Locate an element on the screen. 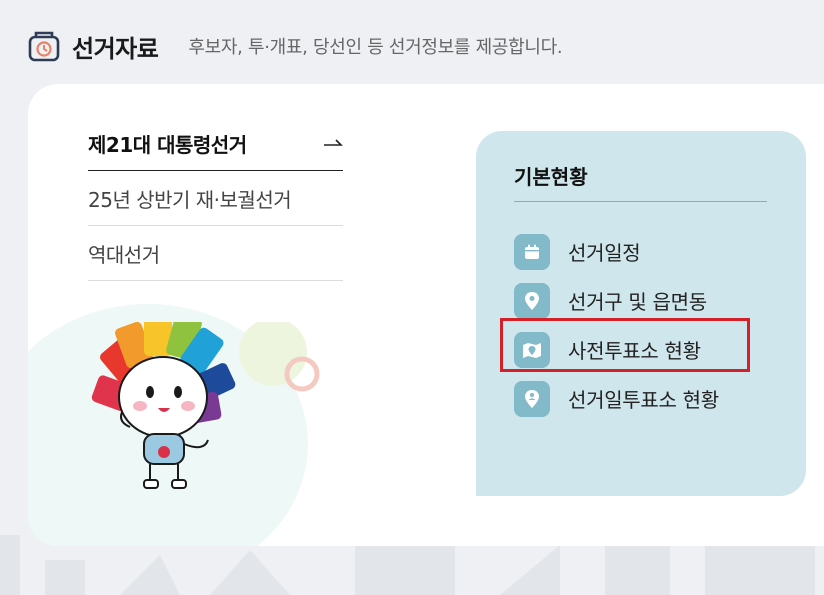  election-list: 제21대 대통령선거 25년 상반기 재·보궐선거 역대선거 is located at coordinates (215, 198).